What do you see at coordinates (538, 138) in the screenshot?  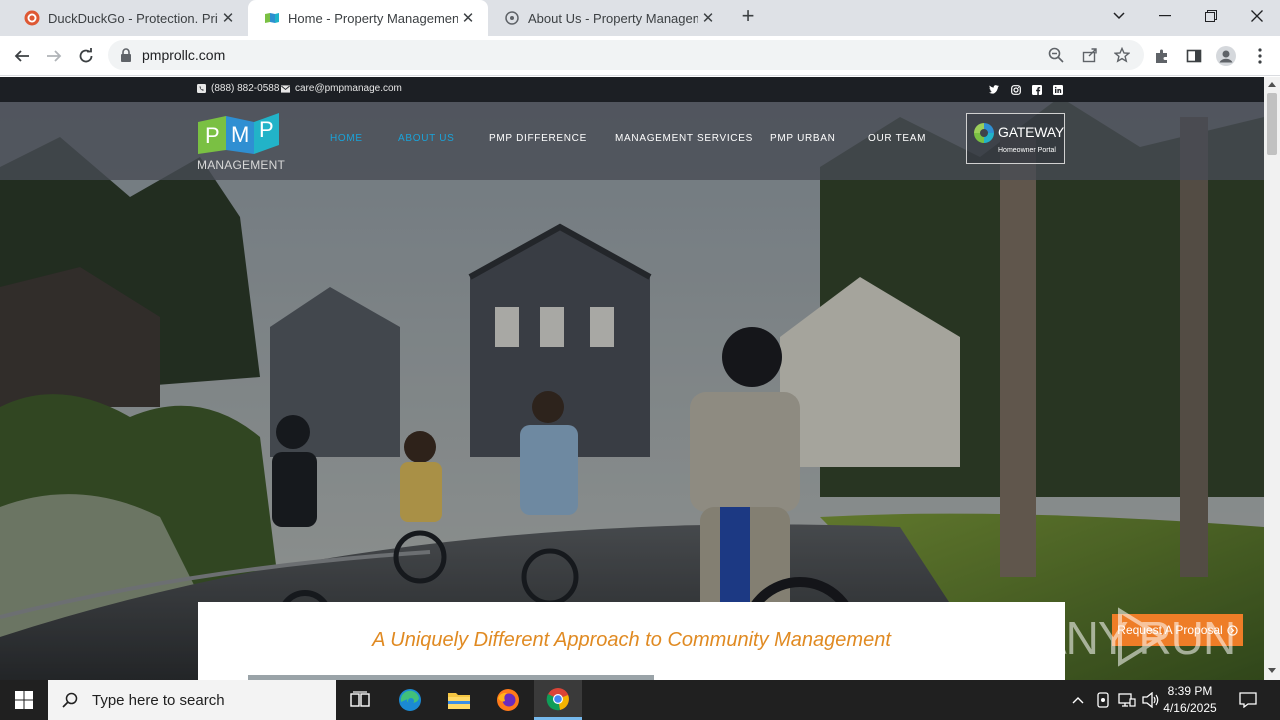 I see `nav-pmp-difference: PMP DIFFERENCE` at bounding box center [538, 138].